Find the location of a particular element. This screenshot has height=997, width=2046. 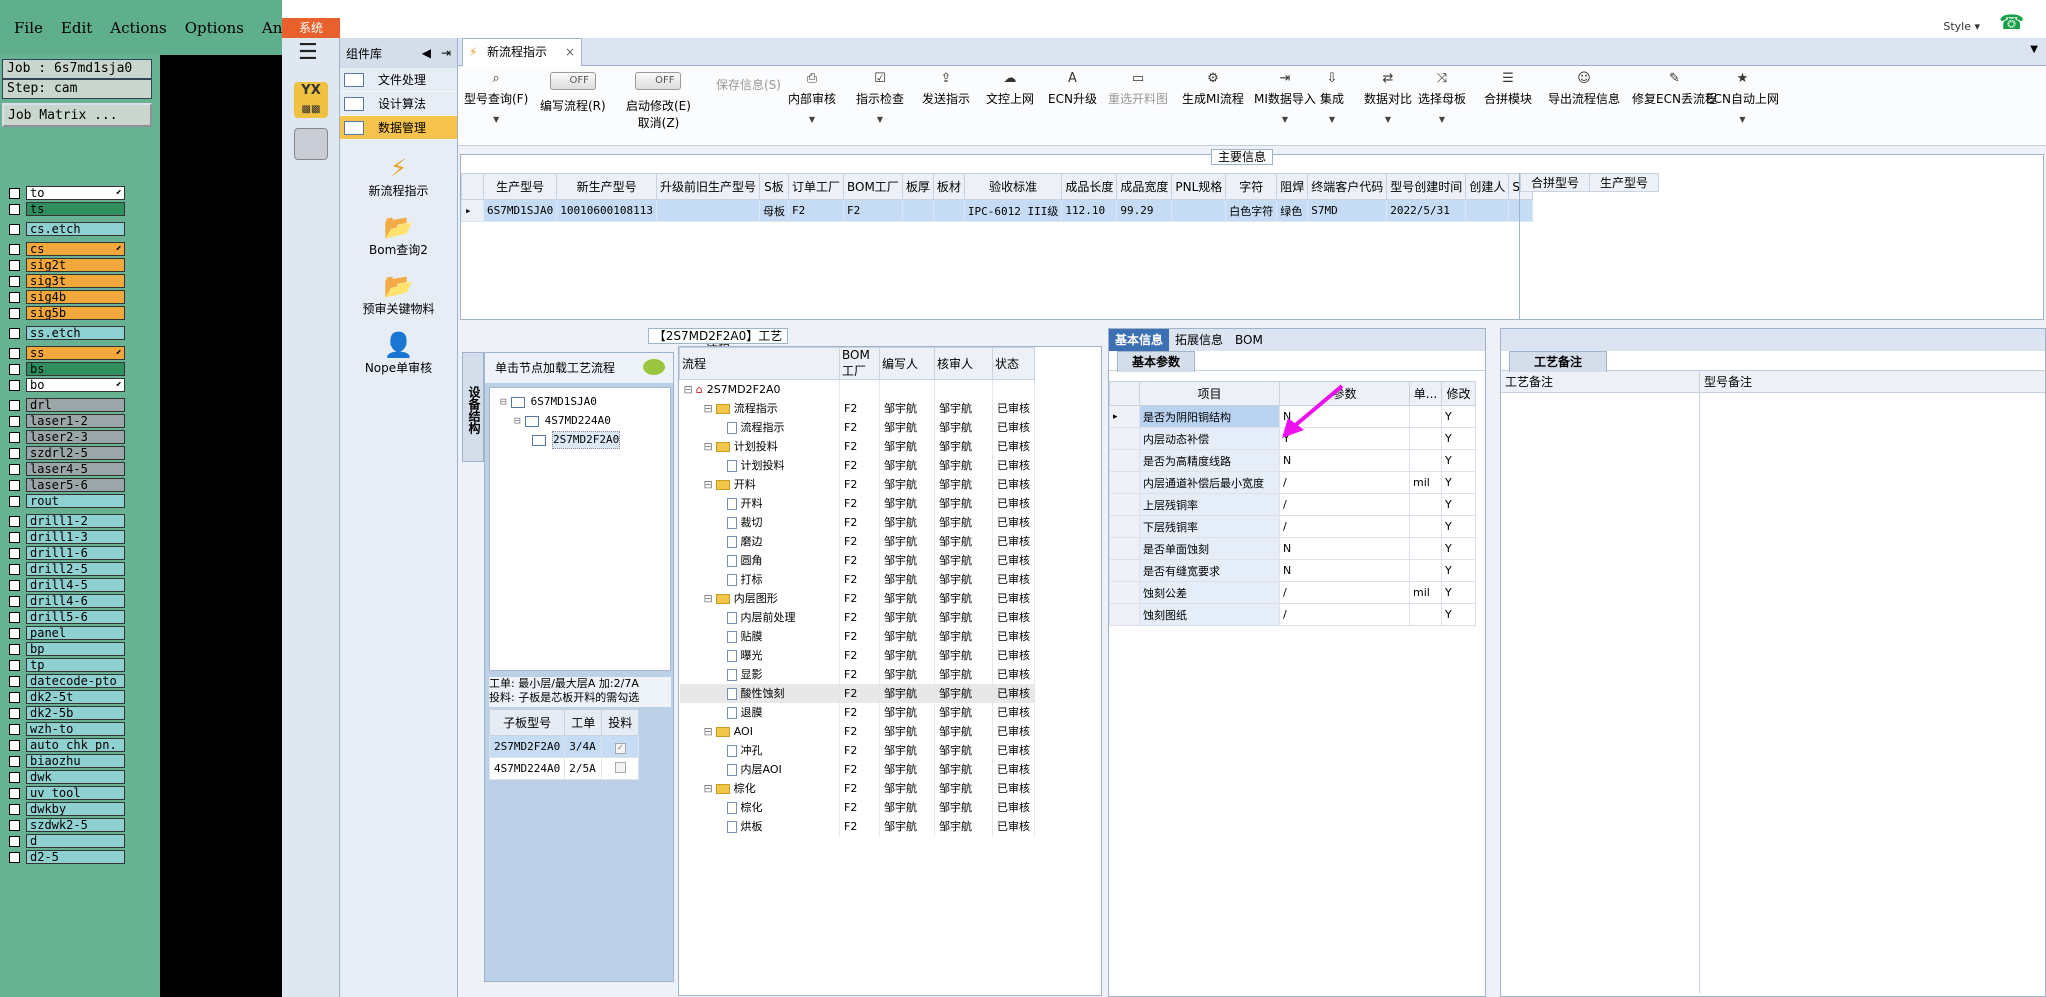

toolbar-button: ☑ 指示检查 ▼ is located at coordinates (880, 98).